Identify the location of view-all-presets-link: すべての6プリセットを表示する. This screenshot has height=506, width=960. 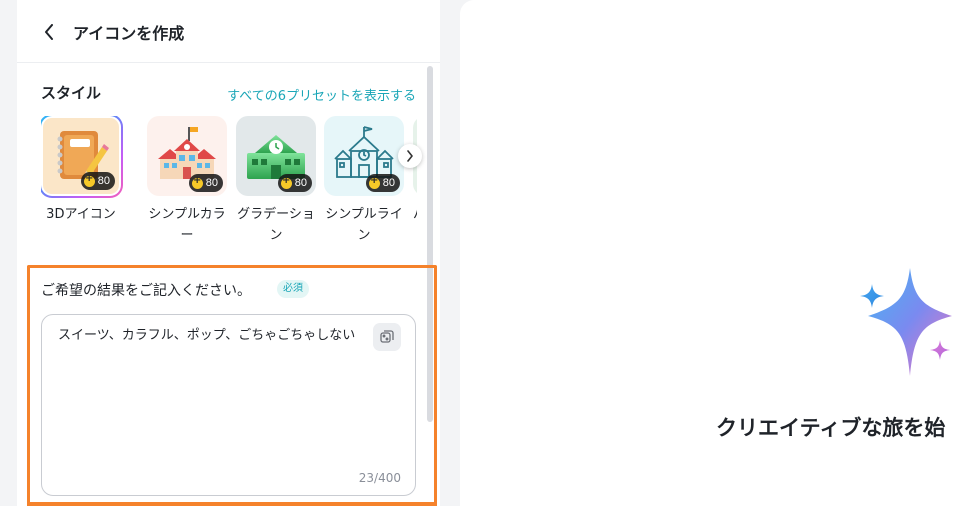
(321, 94).